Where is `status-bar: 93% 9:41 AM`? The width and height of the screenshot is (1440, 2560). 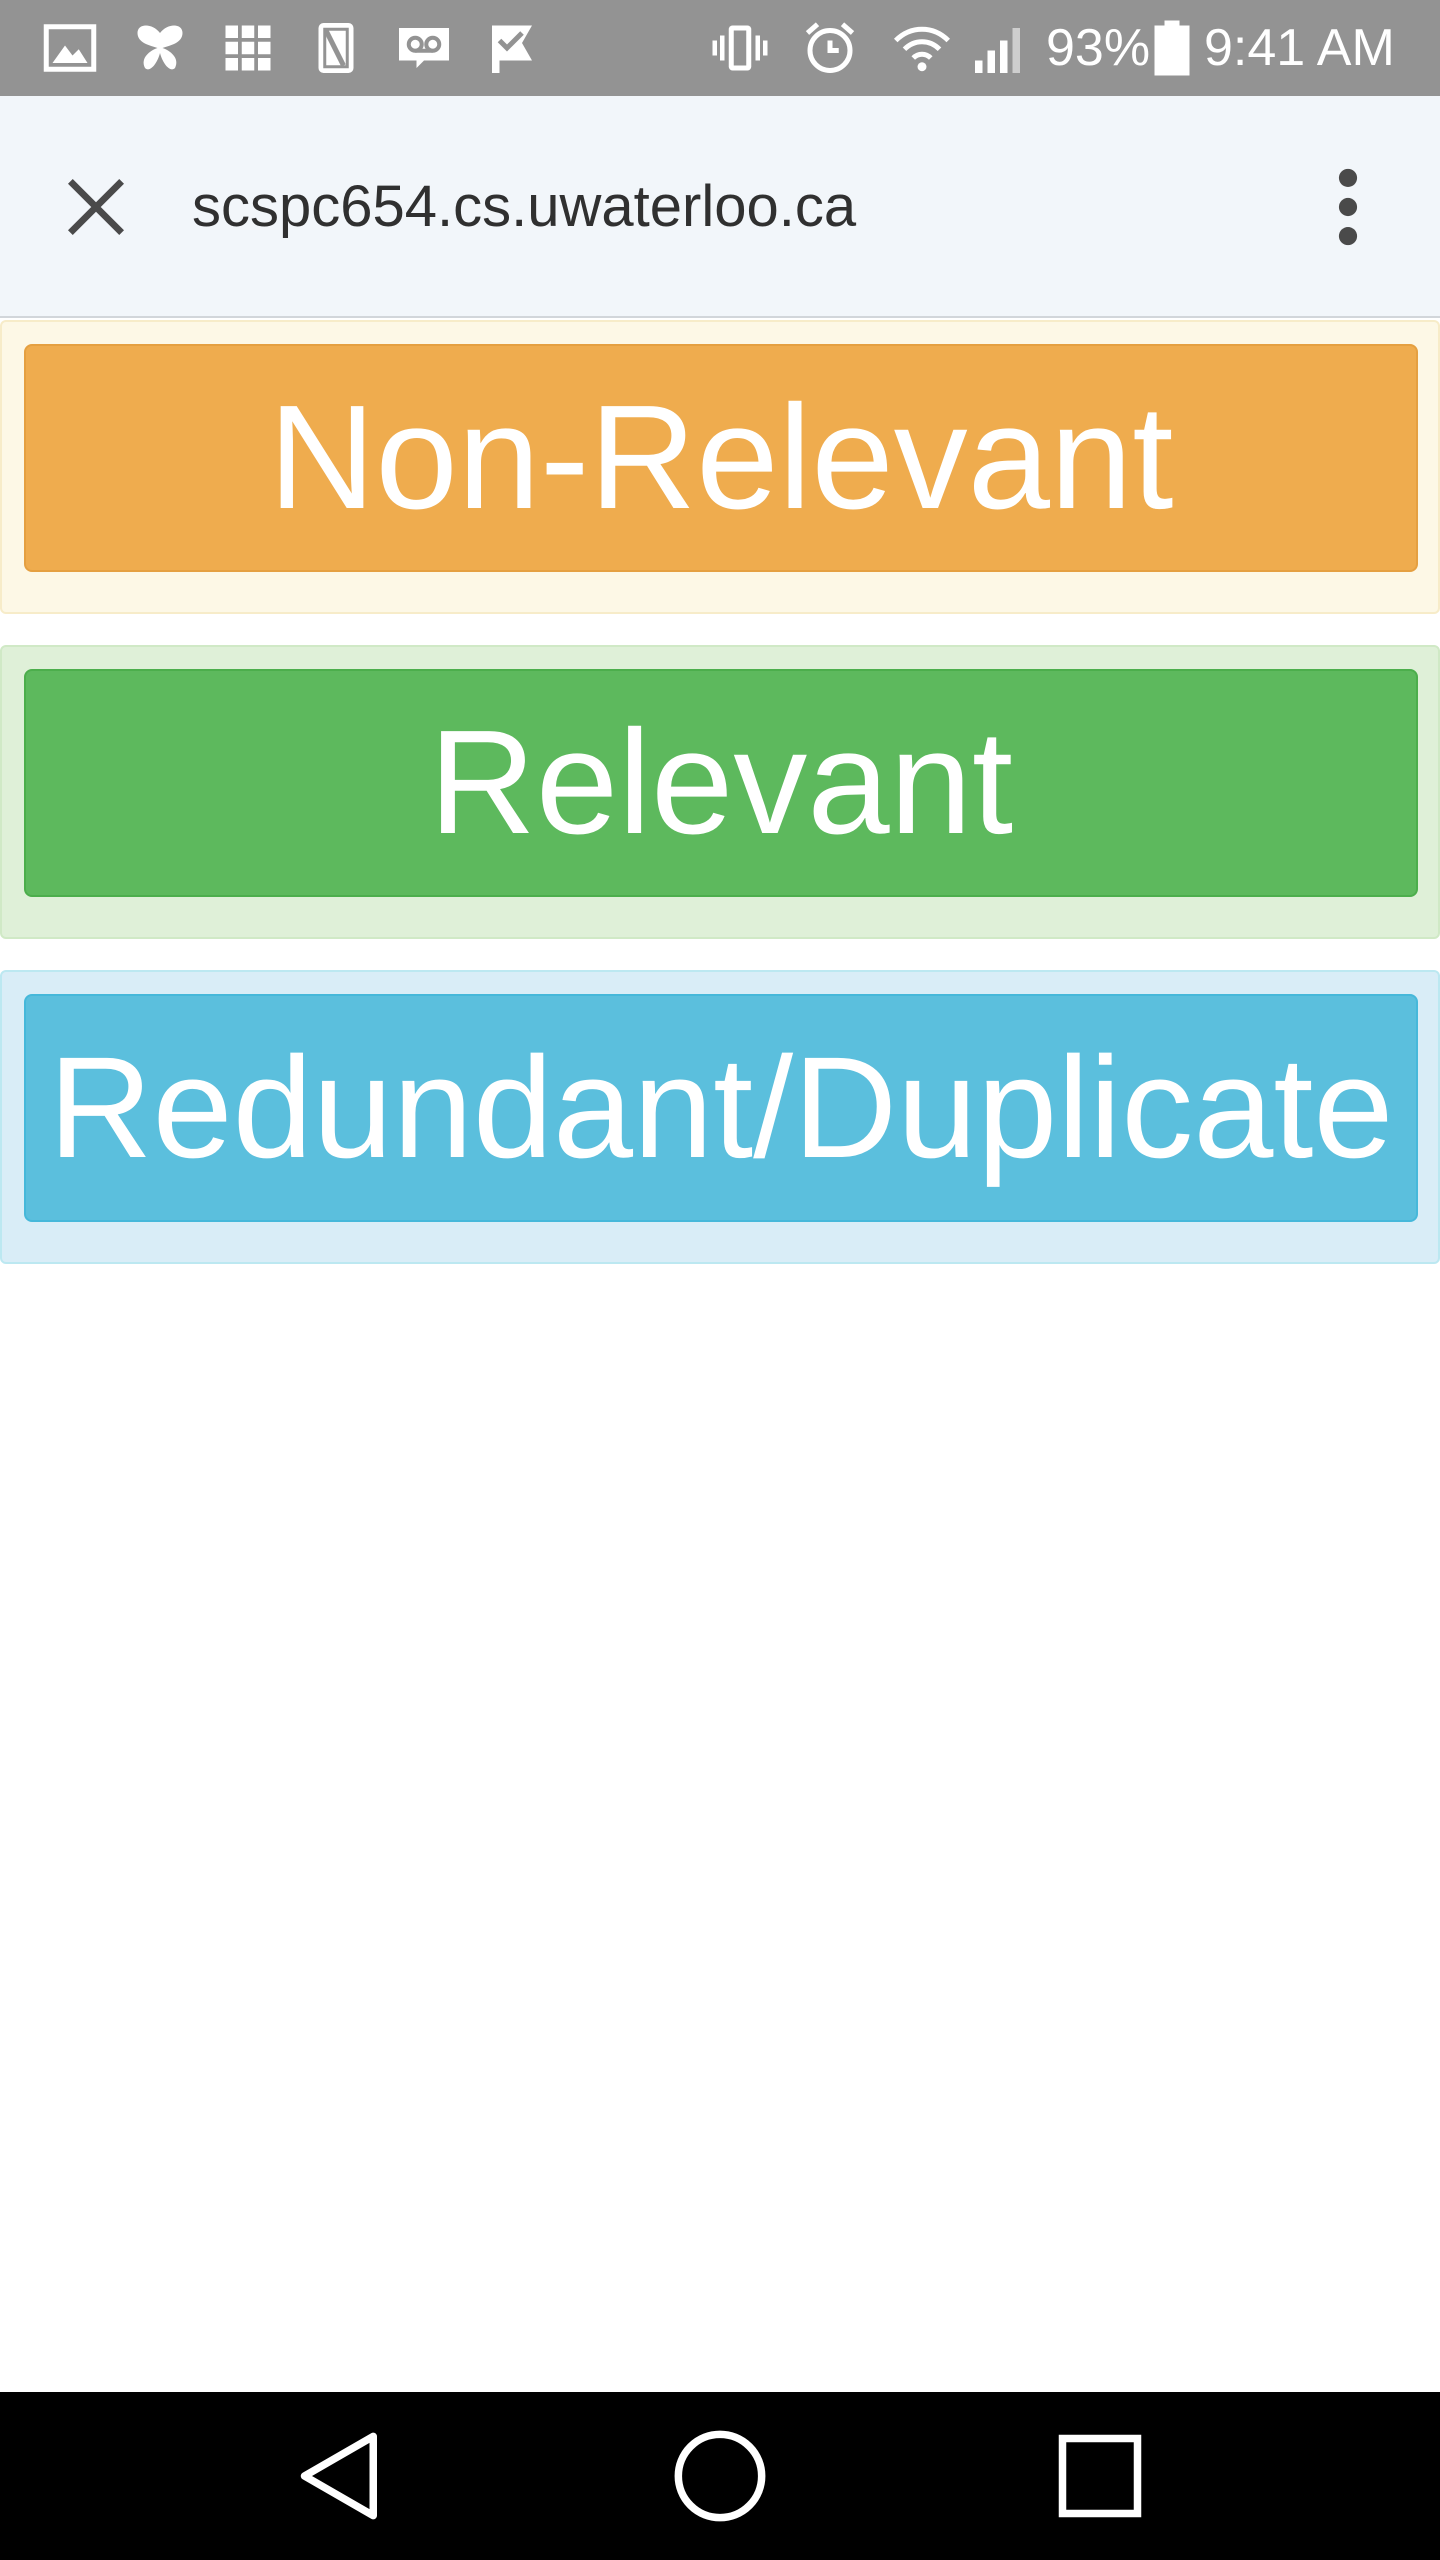 status-bar: 93% 9:41 AM is located at coordinates (720, 48).